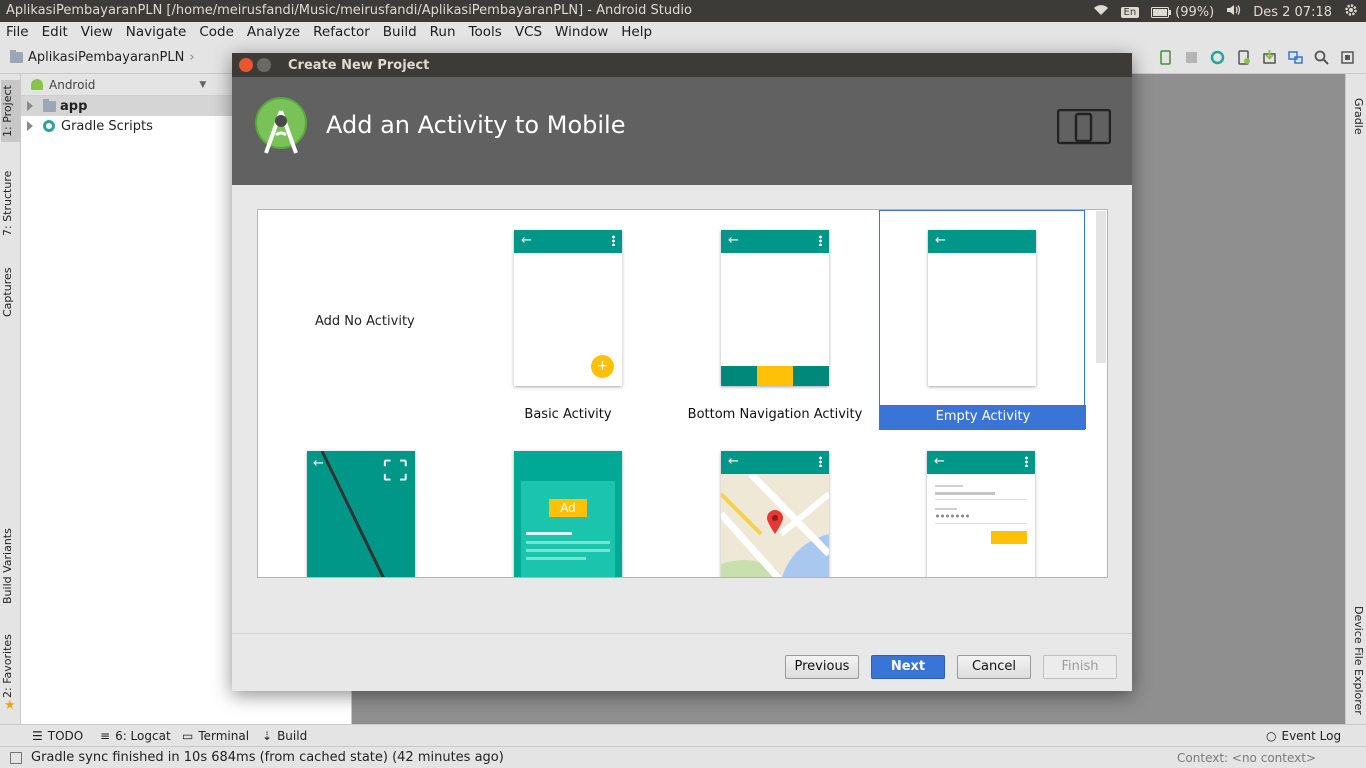  Describe the element at coordinates (215, 736) in the screenshot. I see `tool-terminal: ▭ Terminal` at that location.